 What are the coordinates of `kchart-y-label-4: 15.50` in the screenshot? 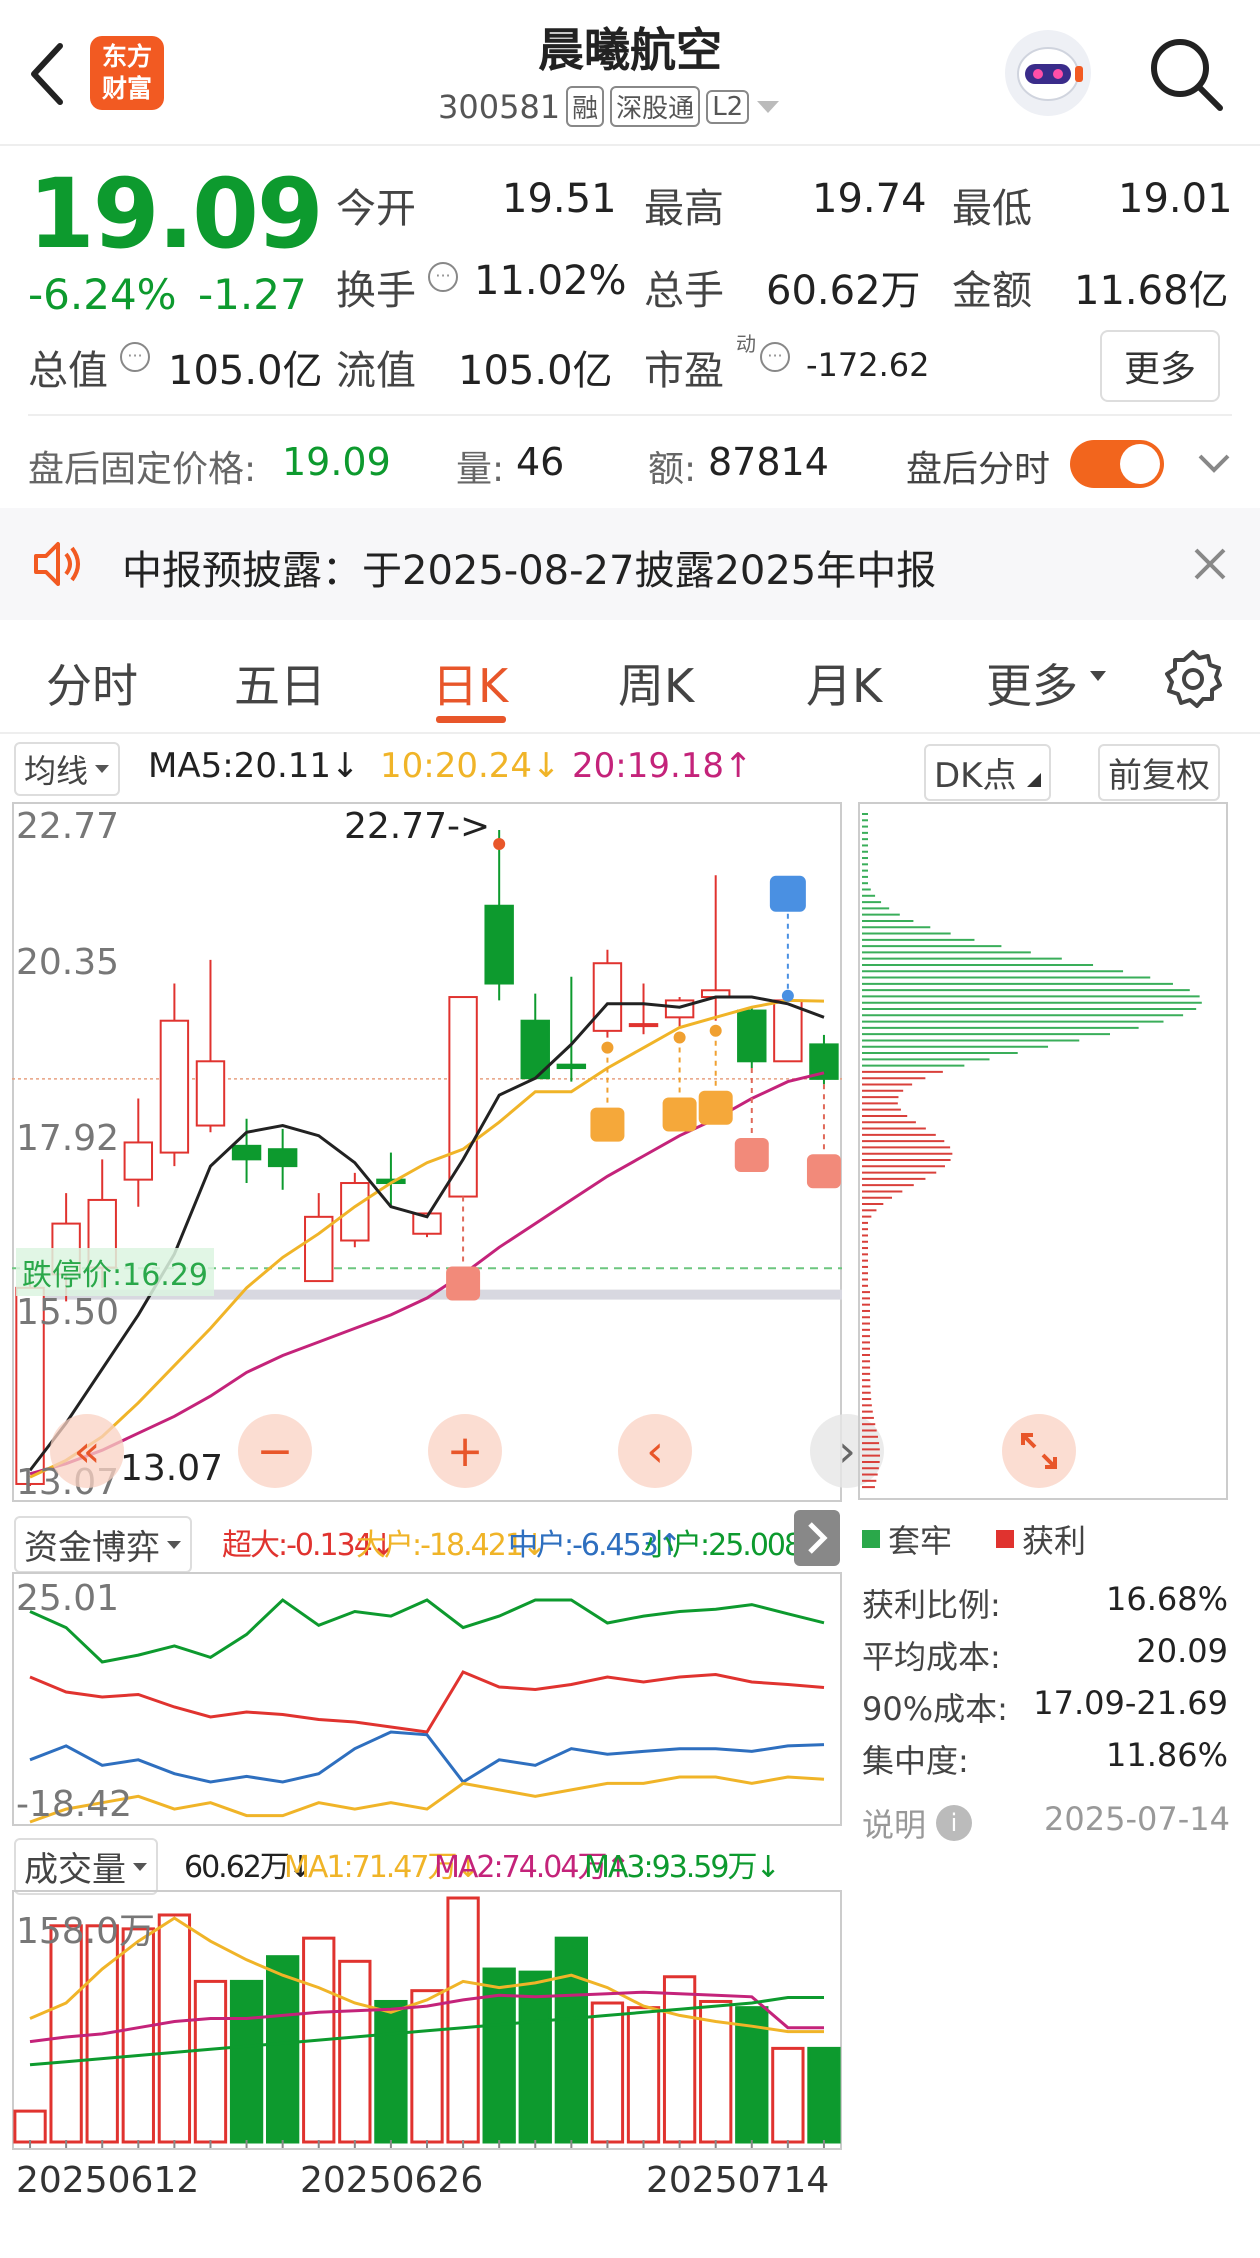 It's located at (68, 1312).